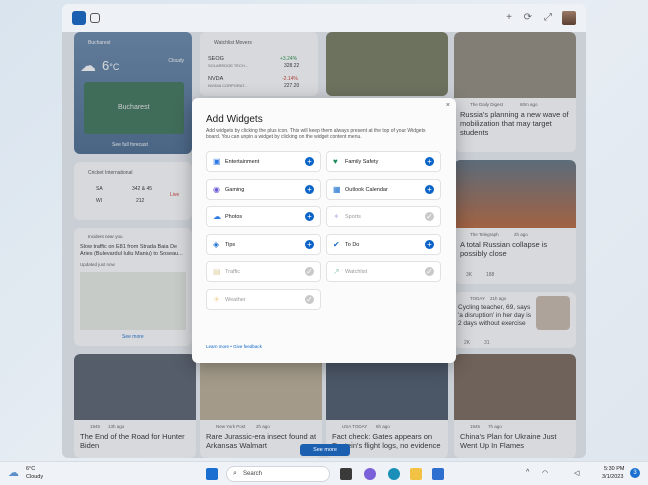 The height and width of the screenshot is (485, 648). What do you see at coordinates (527, 472) in the screenshot?
I see `chevron-up-icon: ^` at bounding box center [527, 472].